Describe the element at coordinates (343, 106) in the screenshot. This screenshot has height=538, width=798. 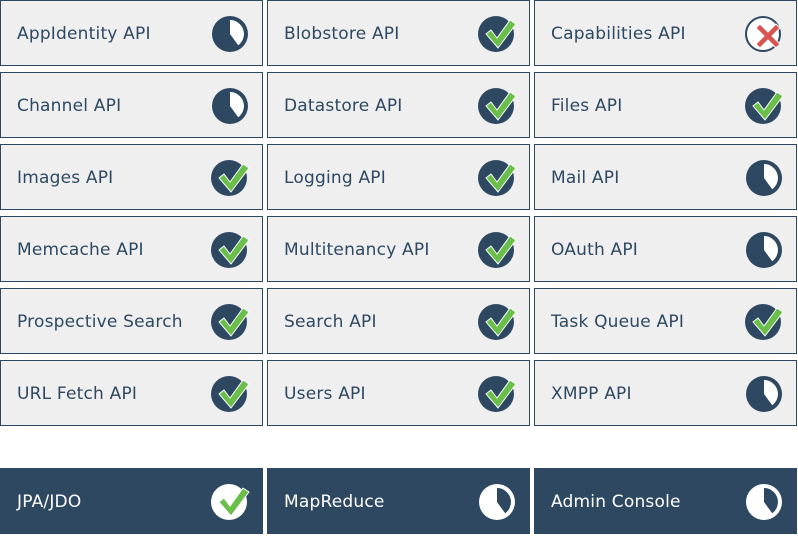
I see `tile-label: Datastore API` at that location.